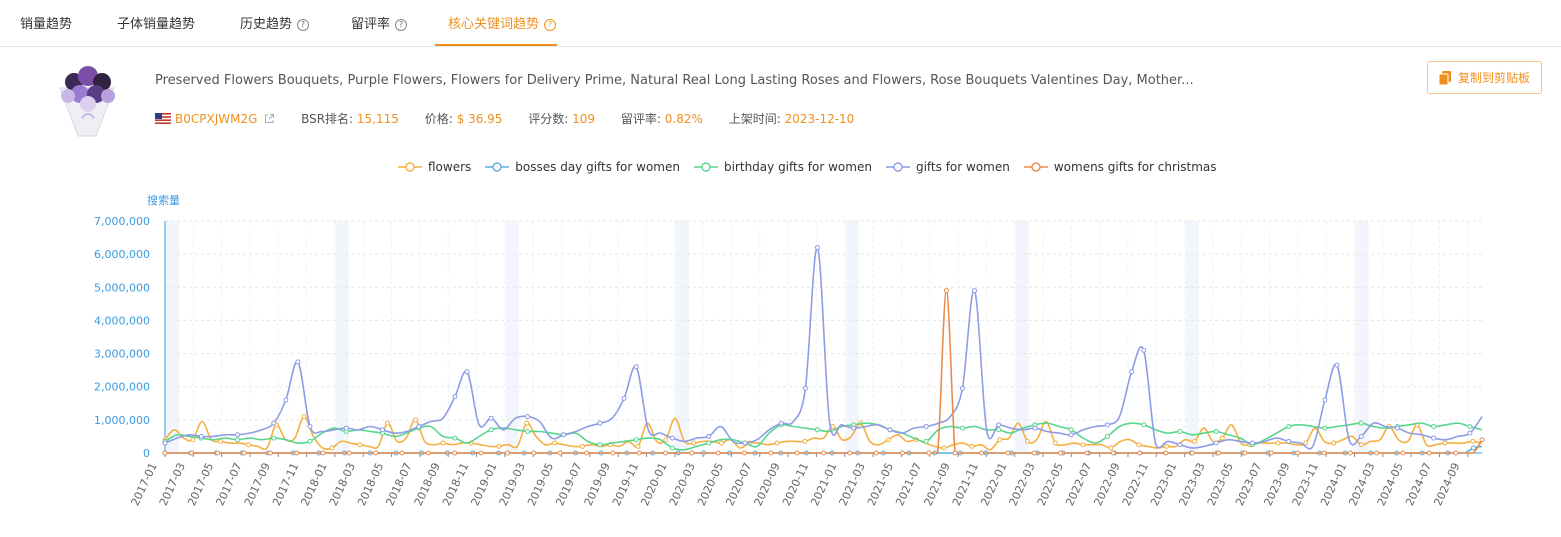 This screenshot has height=537, width=1561. What do you see at coordinates (1035, 167) in the screenshot?
I see `legend-marker-icon` at bounding box center [1035, 167].